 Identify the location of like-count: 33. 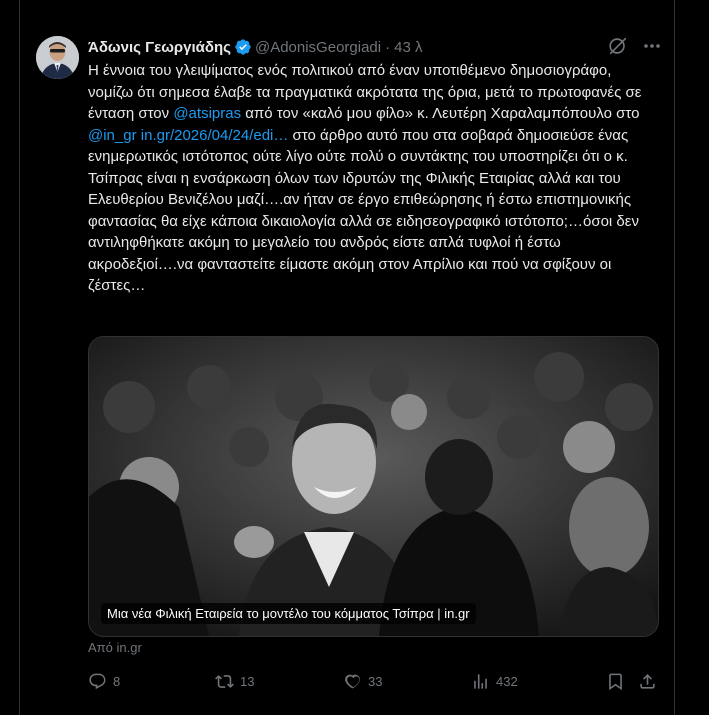
(375, 681).